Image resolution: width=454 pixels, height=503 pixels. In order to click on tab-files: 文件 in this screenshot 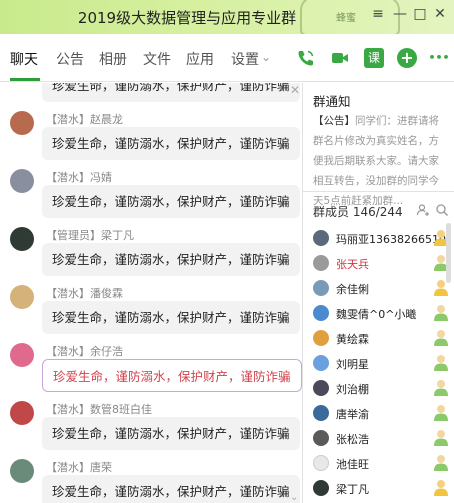, I will do `click(157, 59)`.